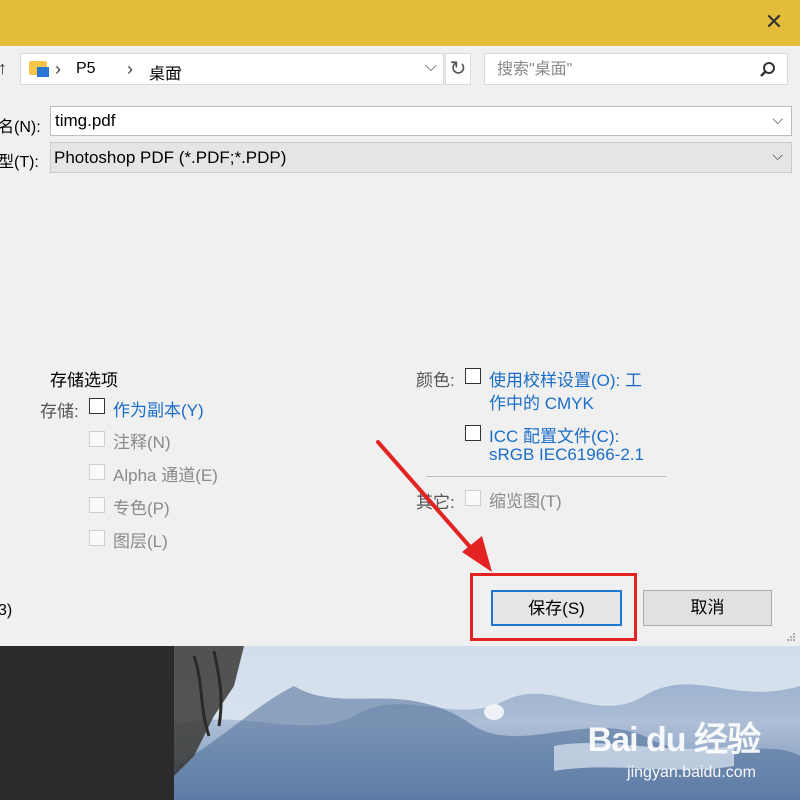 The width and height of the screenshot is (800, 800). What do you see at coordinates (87, 723) in the screenshot?
I see `workspace-background` at bounding box center [87, 723].